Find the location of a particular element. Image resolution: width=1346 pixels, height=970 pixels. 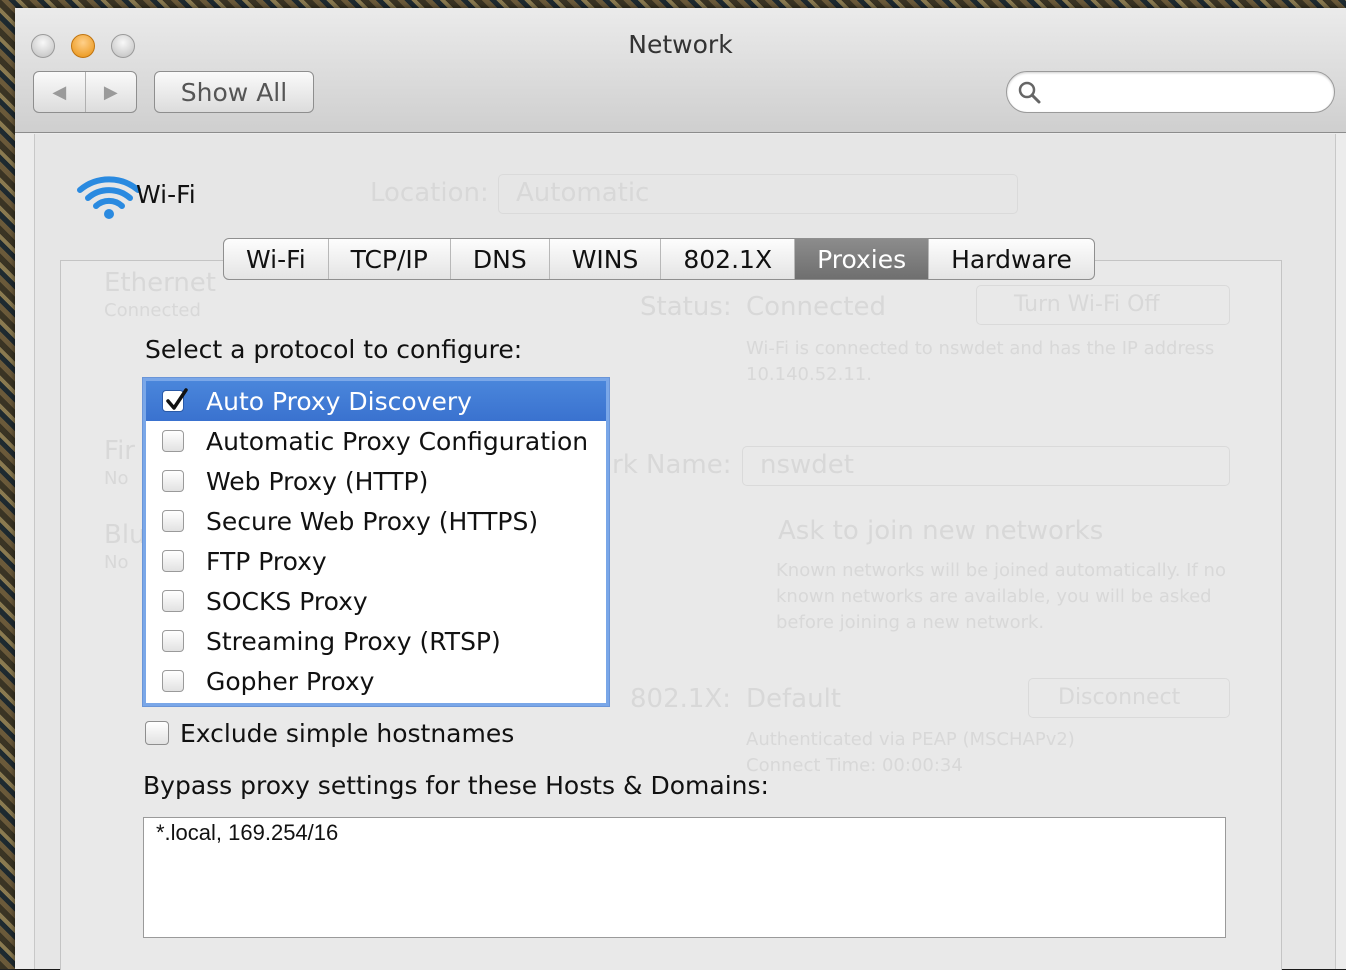

protocol-label: Gopher Proxy is located at coordinates (290, 681).